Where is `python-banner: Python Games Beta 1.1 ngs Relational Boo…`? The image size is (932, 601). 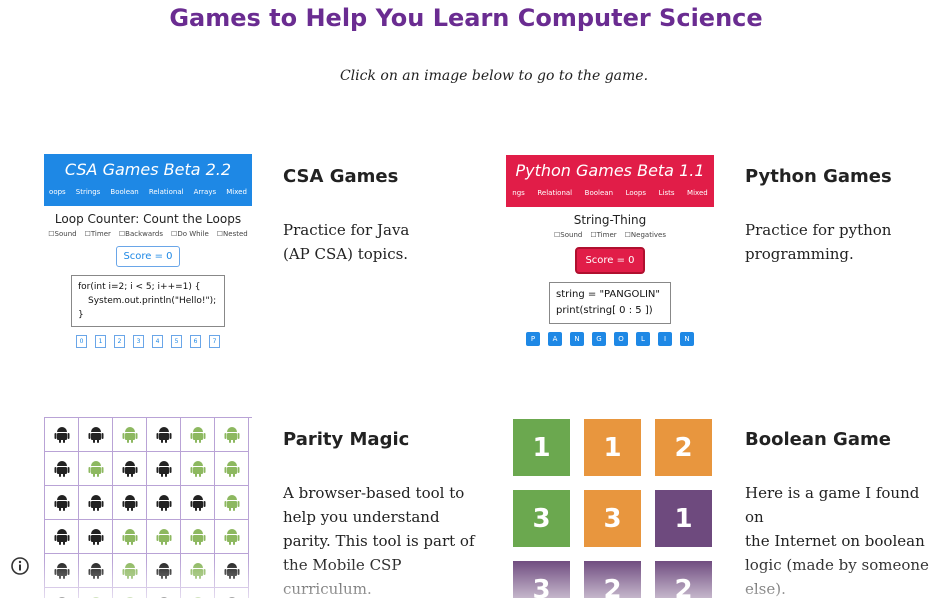 python-banner: Python Games Beta 1.1 ngs Relational Boo… is located at coordinates (610, 181).